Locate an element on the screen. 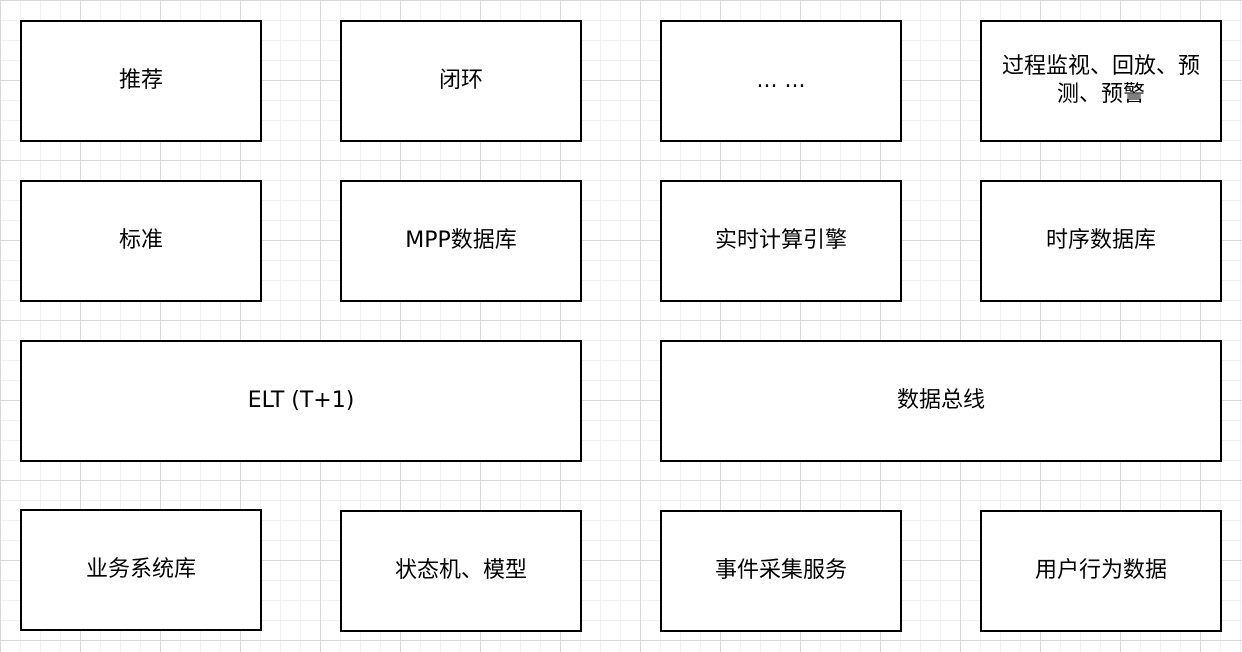  event-collection-service-label: 事件采集服务 is located at coordinates (780, 570).